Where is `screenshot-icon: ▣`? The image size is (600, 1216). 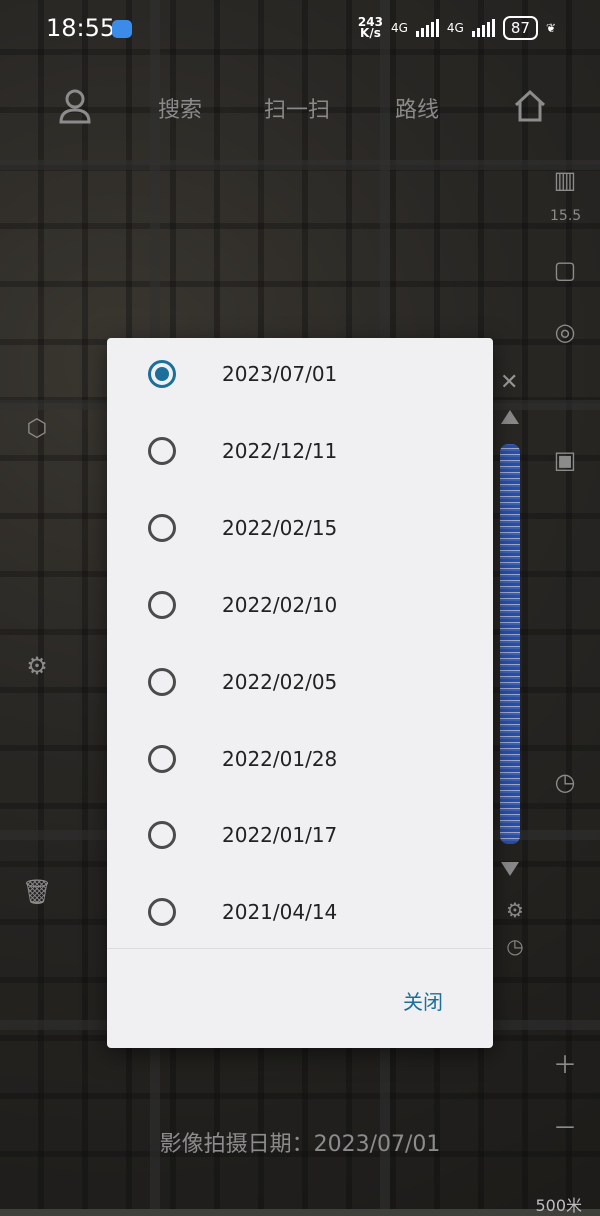
screenshot-icon: ▣ is located at coordinates (565, 461).